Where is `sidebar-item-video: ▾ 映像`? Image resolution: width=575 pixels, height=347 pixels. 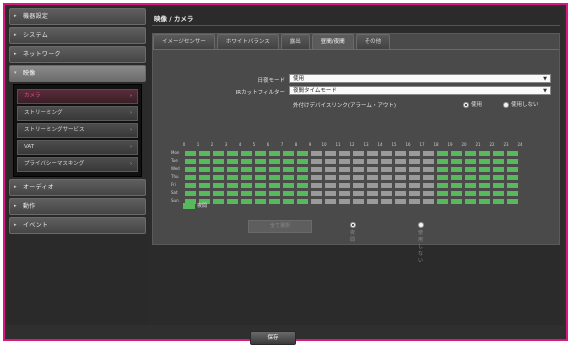 sidebar-item-video: ▾ 映像 is located at coordinates (77, 73).